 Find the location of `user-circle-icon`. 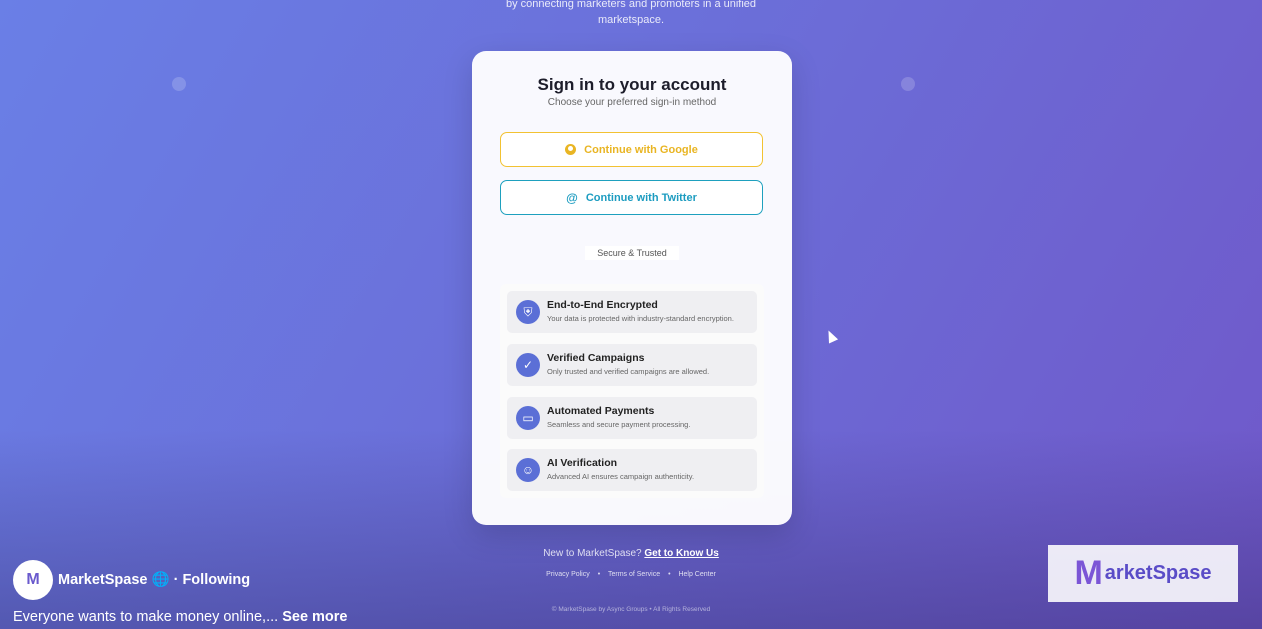

user-circle-icon is located at coordinates (571, 149).